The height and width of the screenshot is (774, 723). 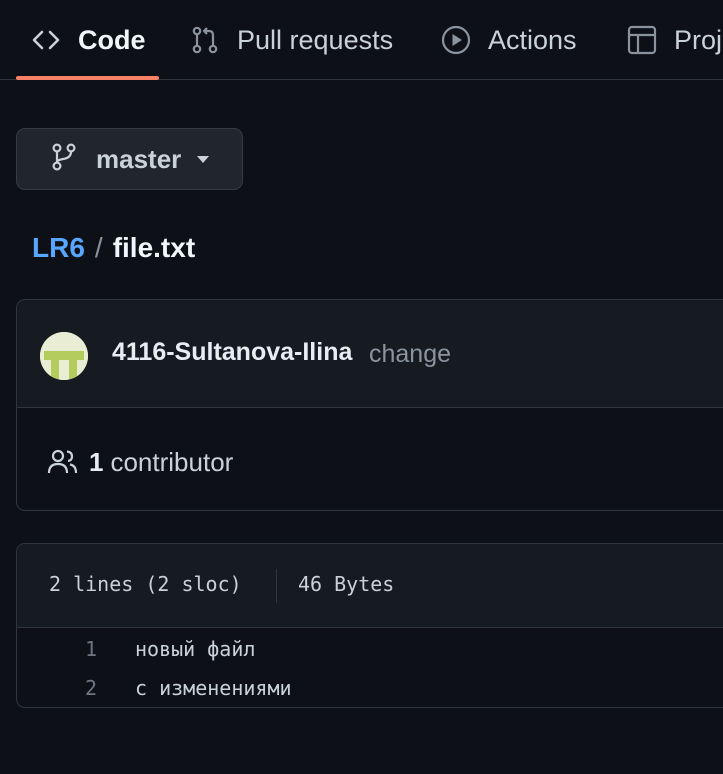 What do you see at coordinates (232, 352) in the screenshot?
I see `commit-author-link: 4116-Sultanova-Ilina` at bounding box center [232, 352].